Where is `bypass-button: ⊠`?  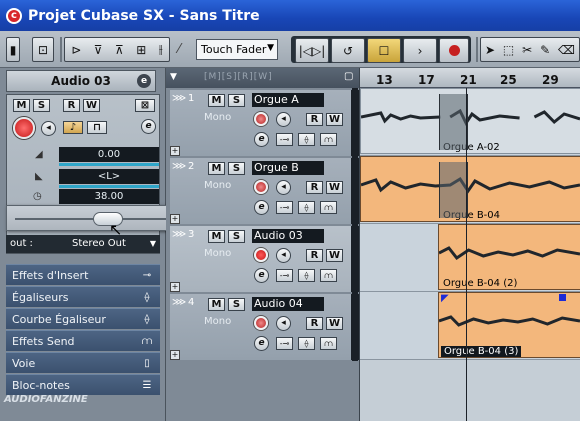 bypass-button: ⊠ is located at coordinates (145, 105).